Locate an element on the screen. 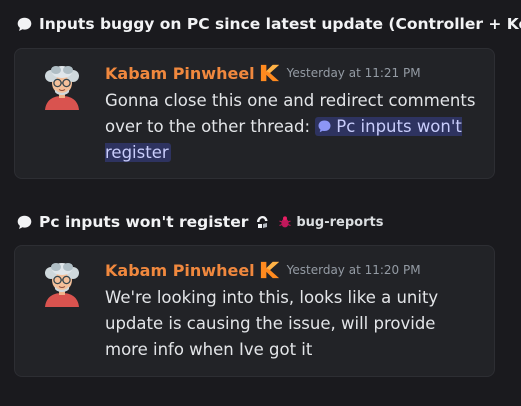 The image size is (521, 406). channel-link: bug-reports is located at coordinates (339, 222).